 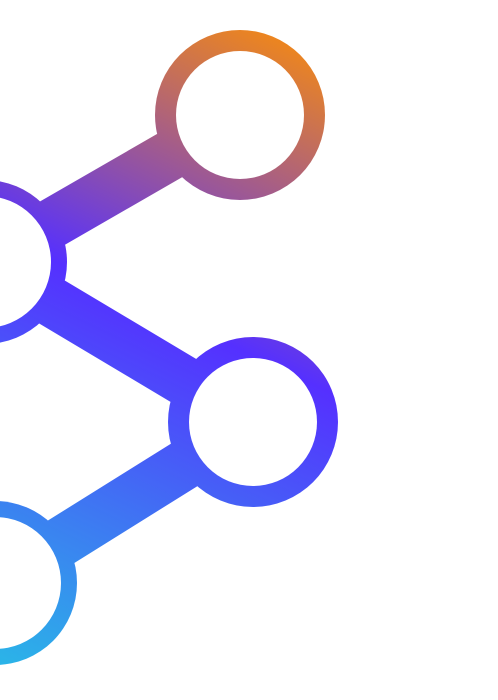 I want to click on node-ring-middle, so click(x=253, y=422).